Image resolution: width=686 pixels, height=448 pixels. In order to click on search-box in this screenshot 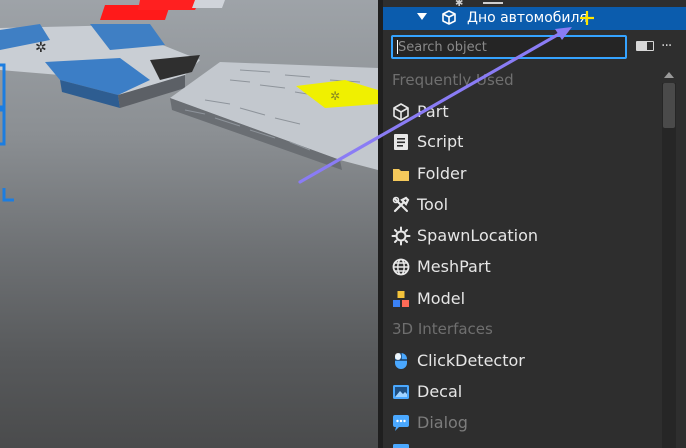, I will do `click(509, 47)`.